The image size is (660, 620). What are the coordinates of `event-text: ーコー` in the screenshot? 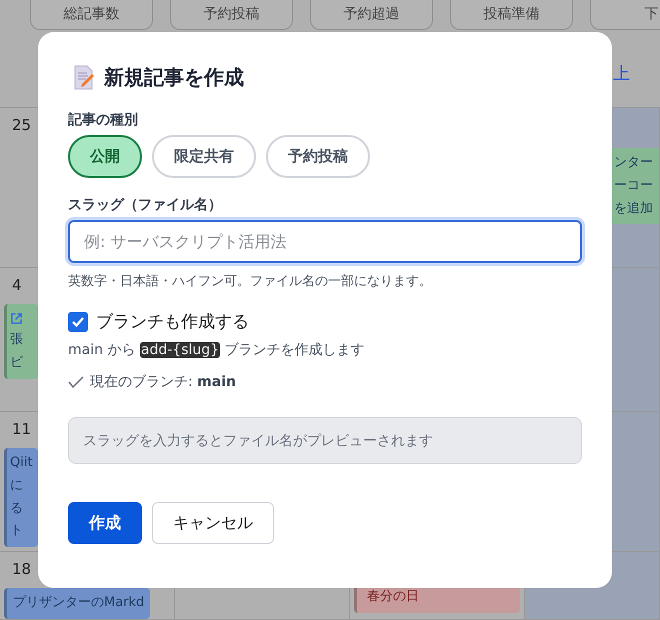 It's located at (634, 185).